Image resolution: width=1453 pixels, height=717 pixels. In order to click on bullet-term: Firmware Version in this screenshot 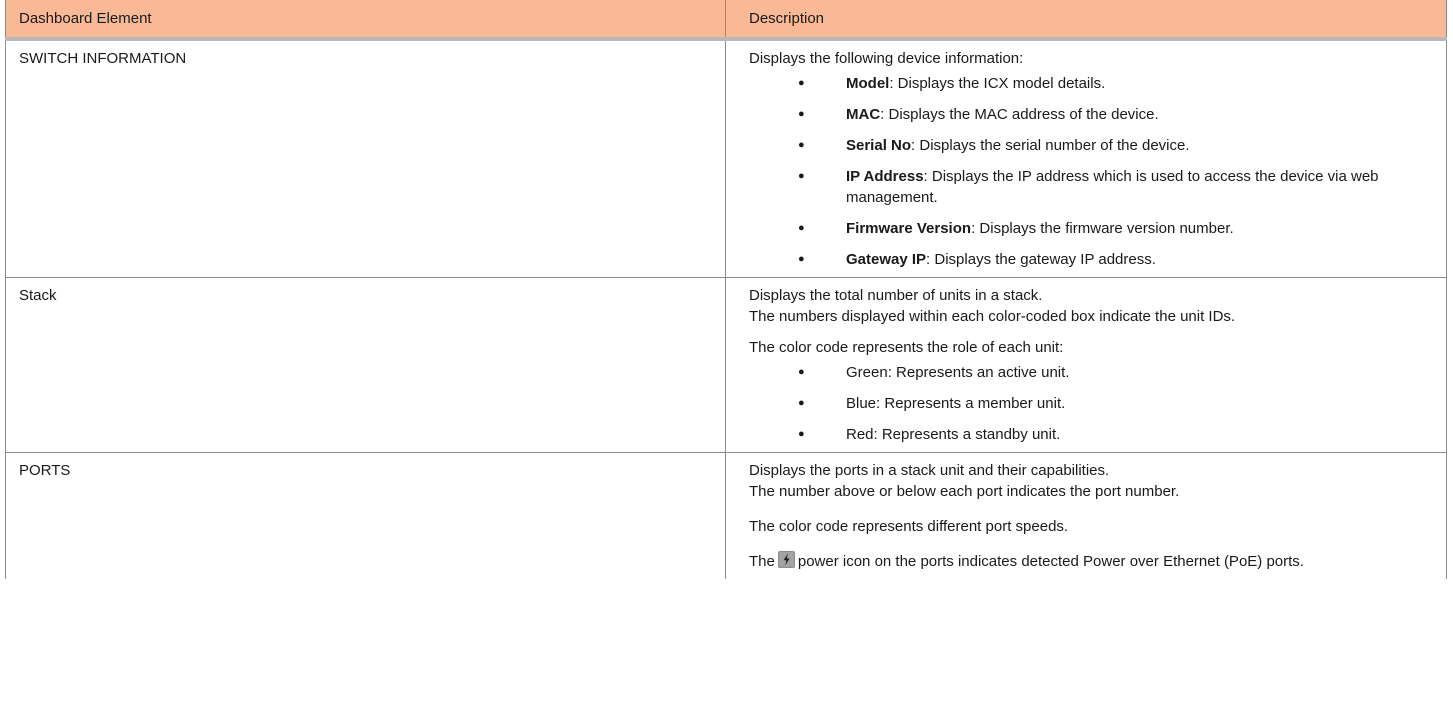, I will do `click(909, 228)`.